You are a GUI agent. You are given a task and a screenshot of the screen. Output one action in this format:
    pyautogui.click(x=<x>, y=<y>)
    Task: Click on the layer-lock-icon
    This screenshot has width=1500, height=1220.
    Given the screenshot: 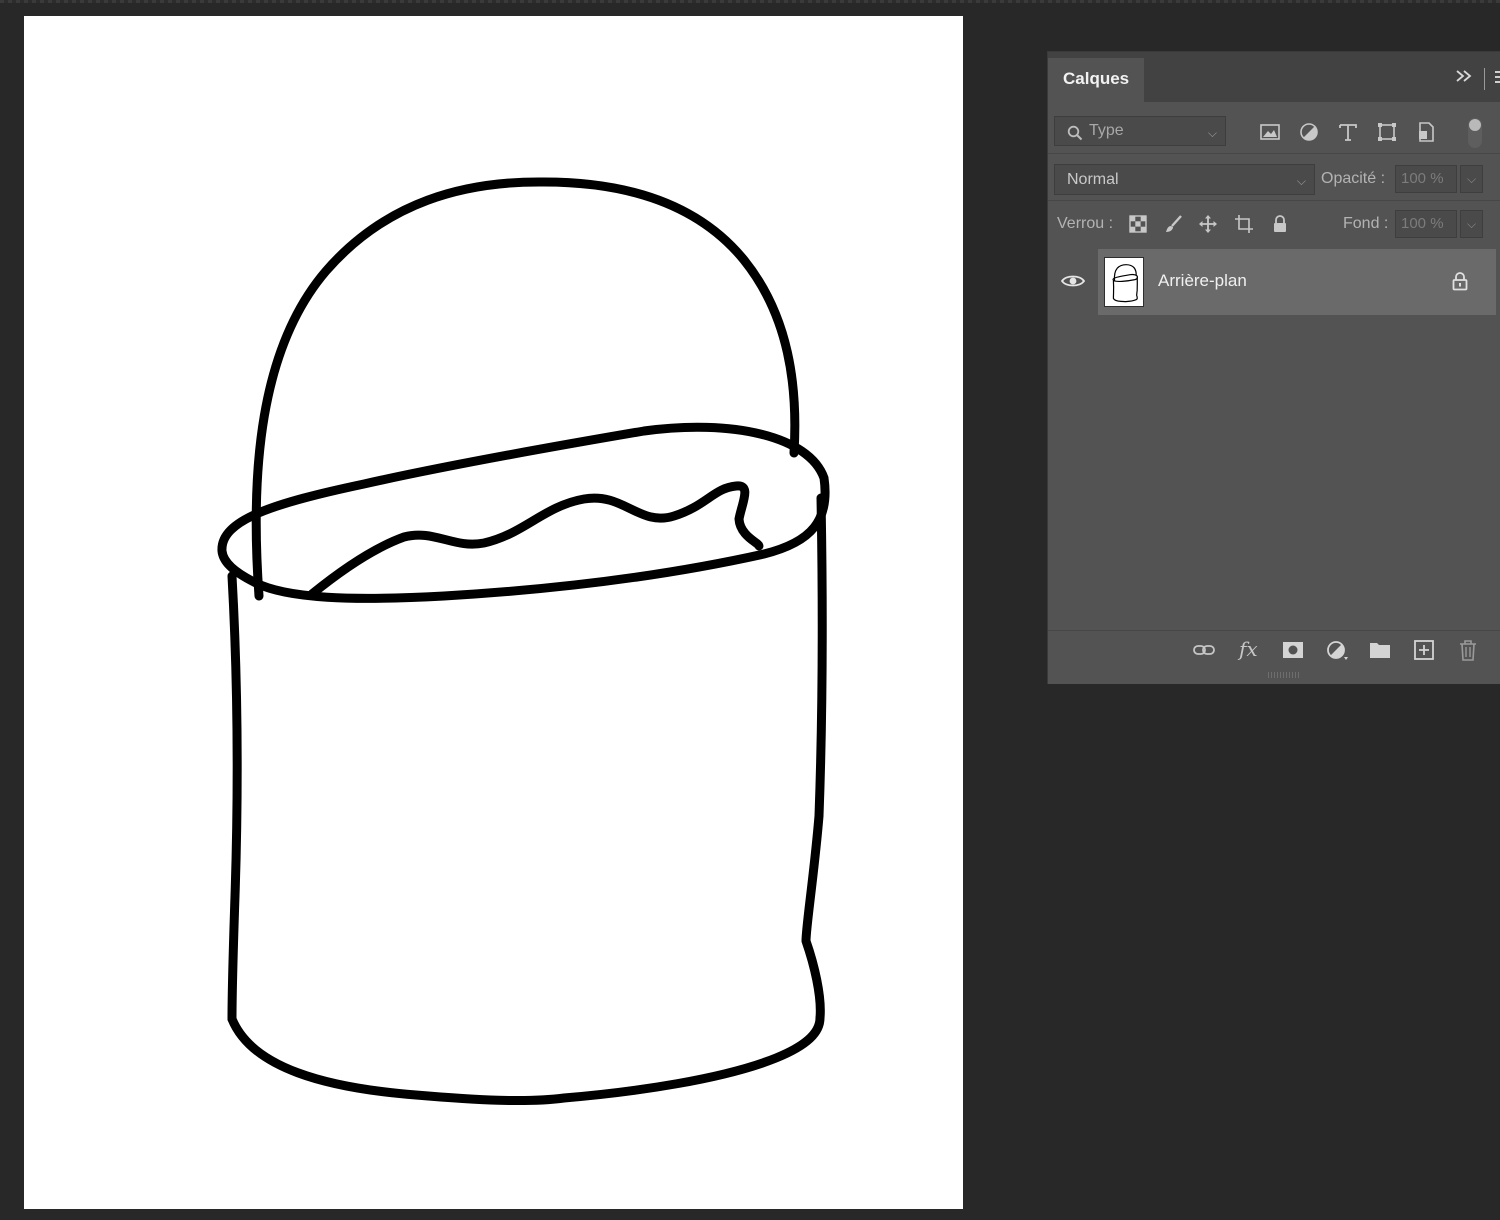 What is the action you would take?
    pyautogui.click(x=1460, y=283)
    